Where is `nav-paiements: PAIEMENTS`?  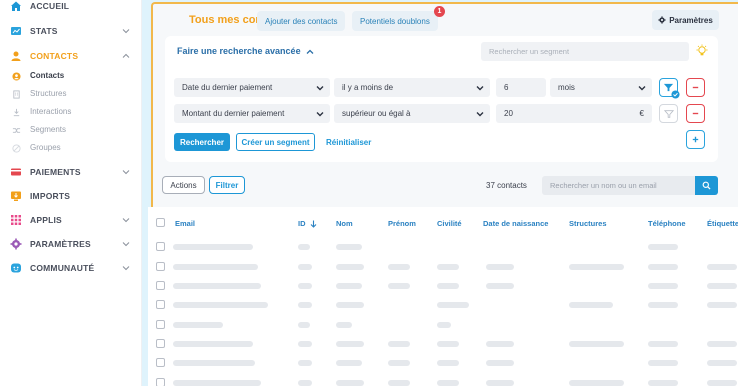 nav-paiements: PAIEMENTS is located at coordinates (71, 172).